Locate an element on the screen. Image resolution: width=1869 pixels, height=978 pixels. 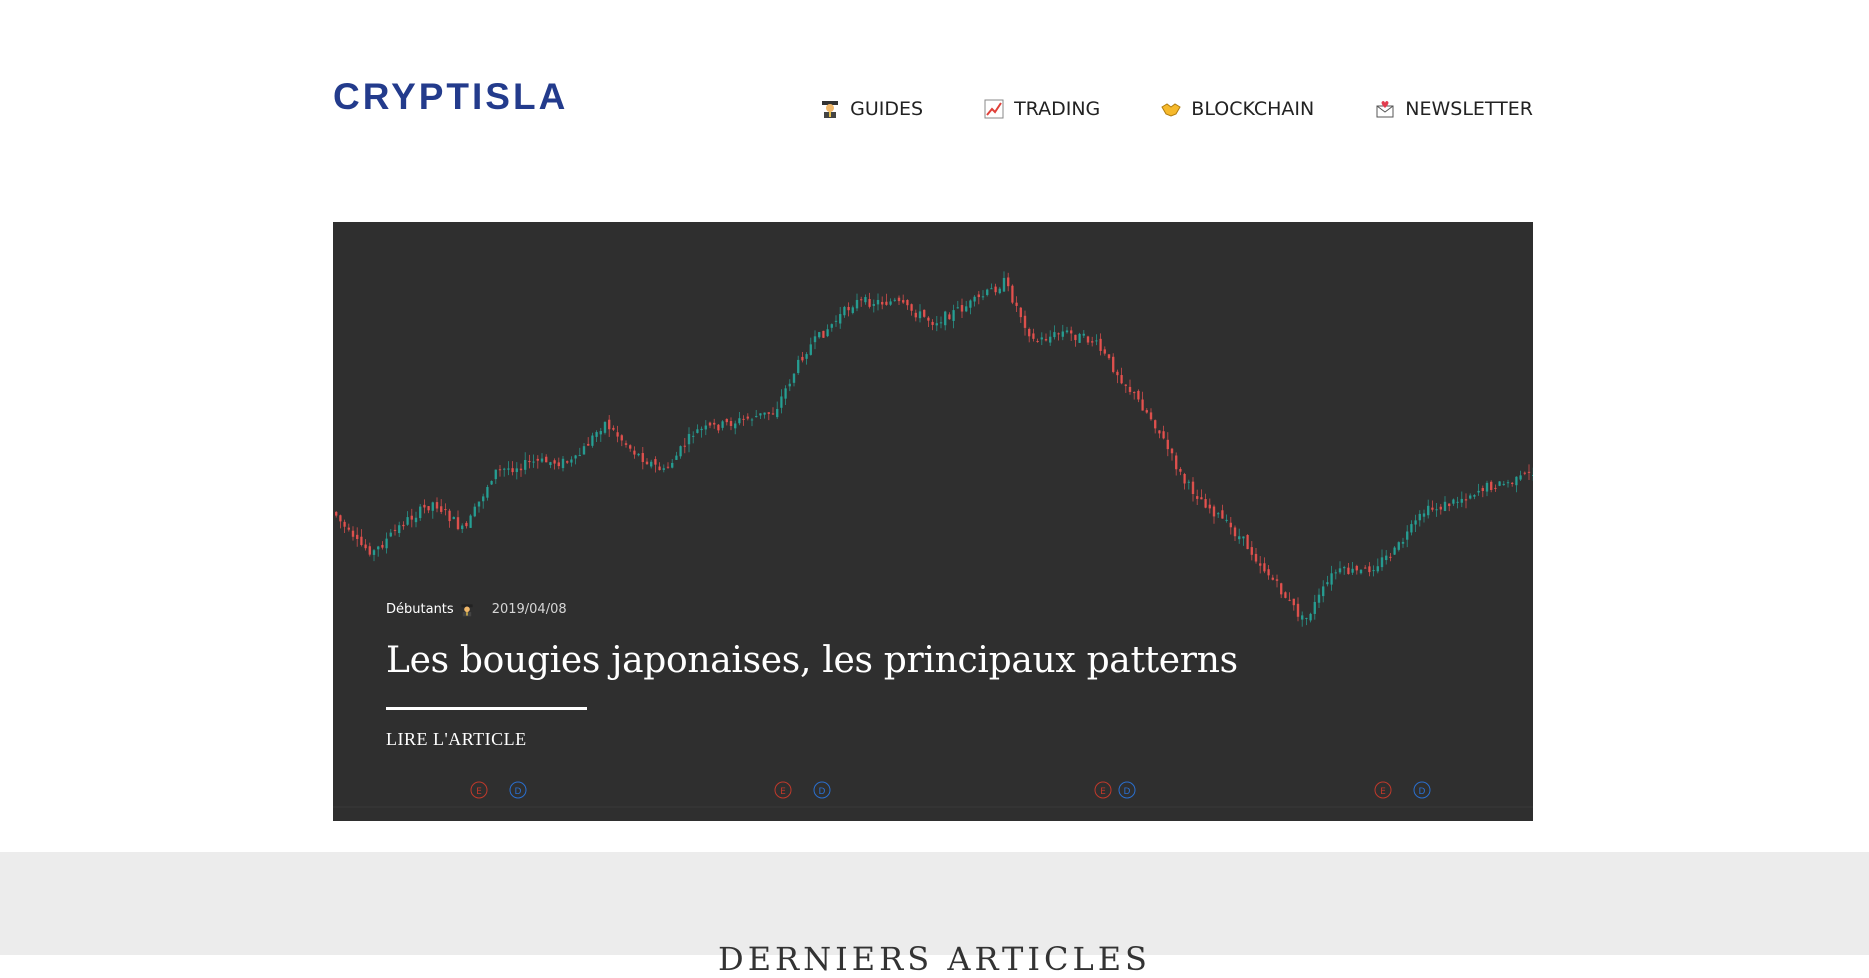
article-date: 2019/04/08 is located at coordinates (529, 609).